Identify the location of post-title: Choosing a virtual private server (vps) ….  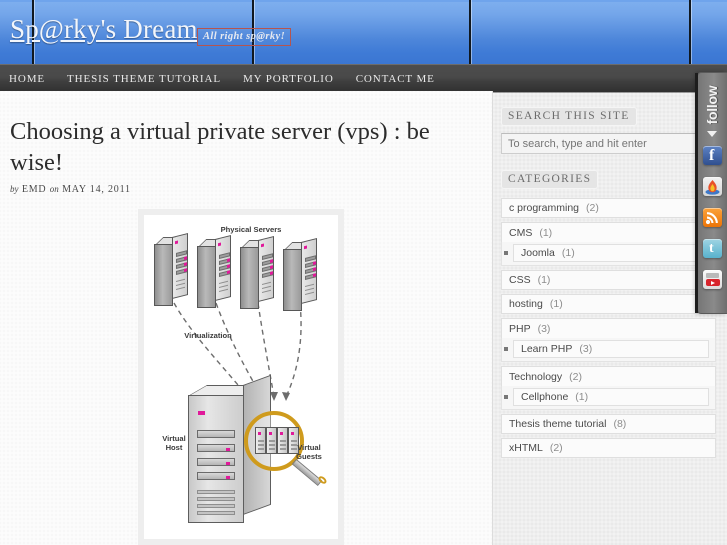
(220, 147).